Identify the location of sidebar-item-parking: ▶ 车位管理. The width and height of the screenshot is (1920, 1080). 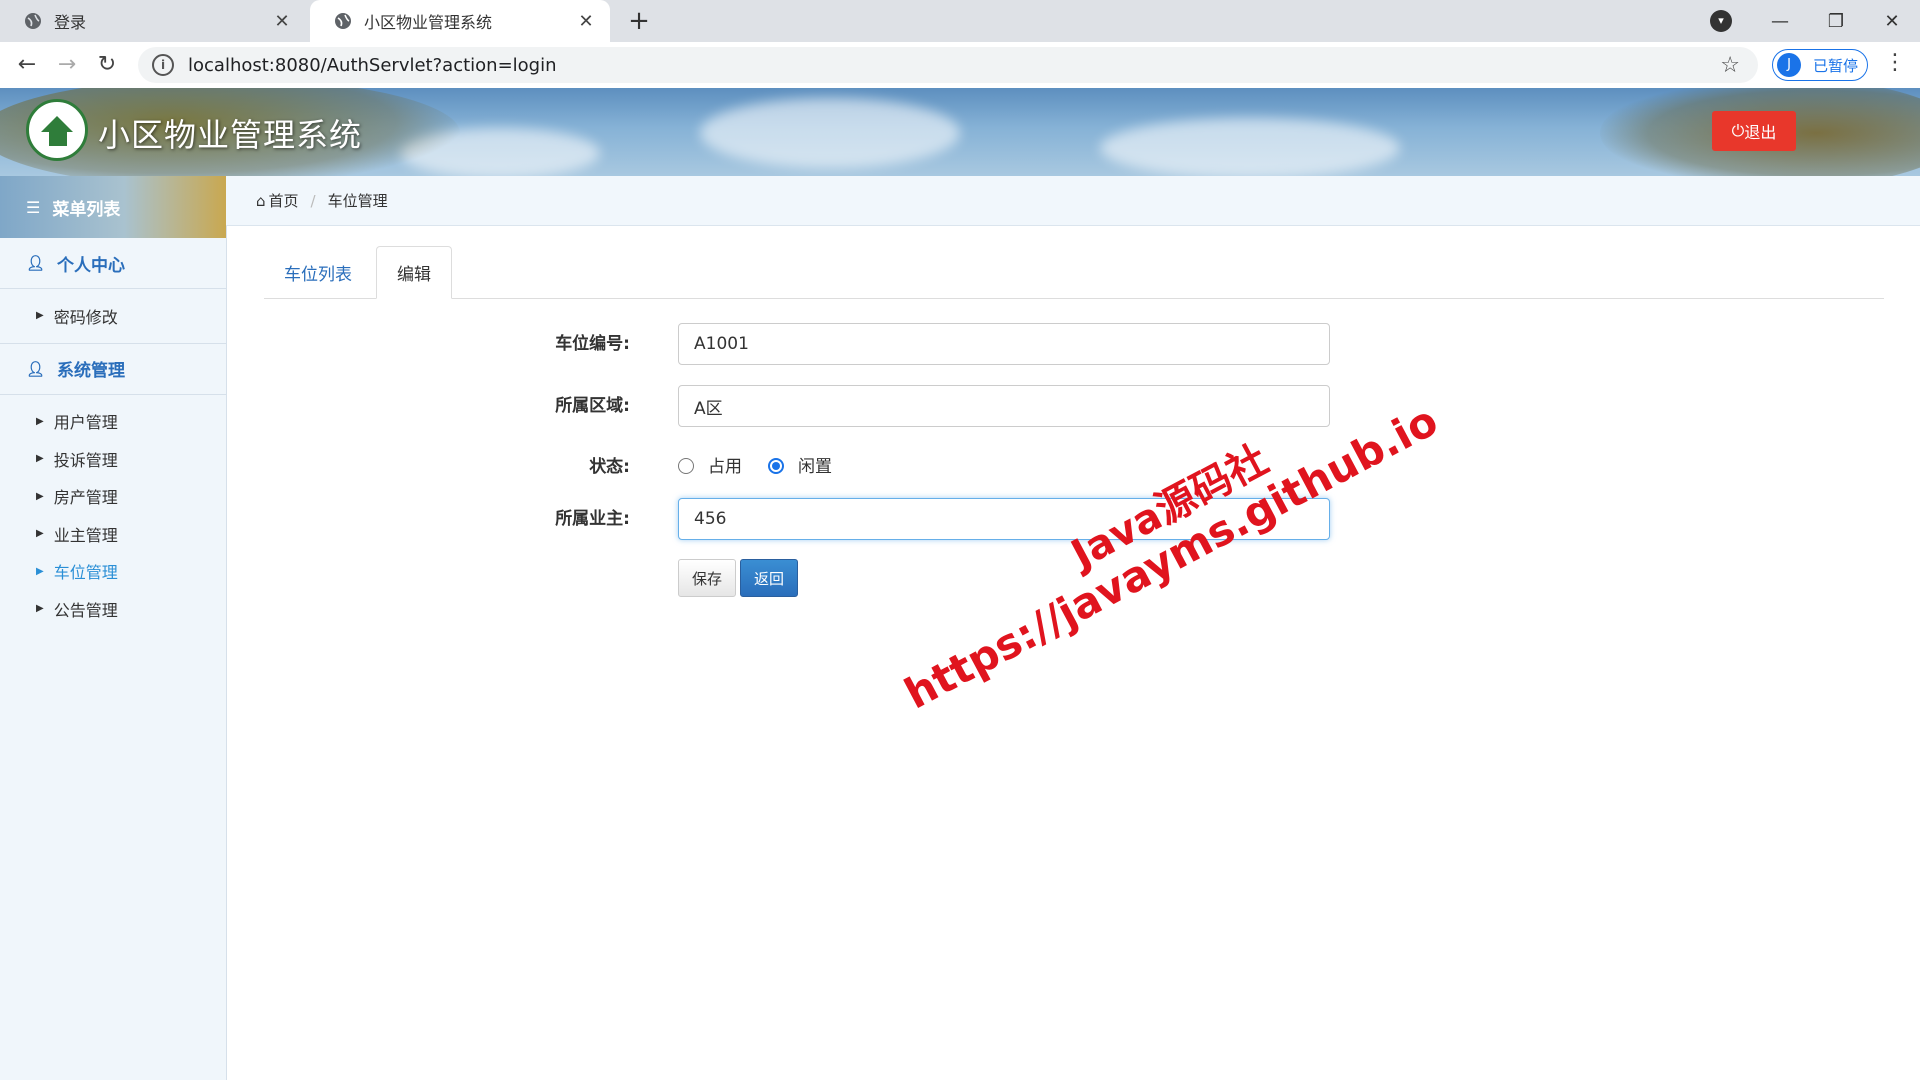
(113, 572).